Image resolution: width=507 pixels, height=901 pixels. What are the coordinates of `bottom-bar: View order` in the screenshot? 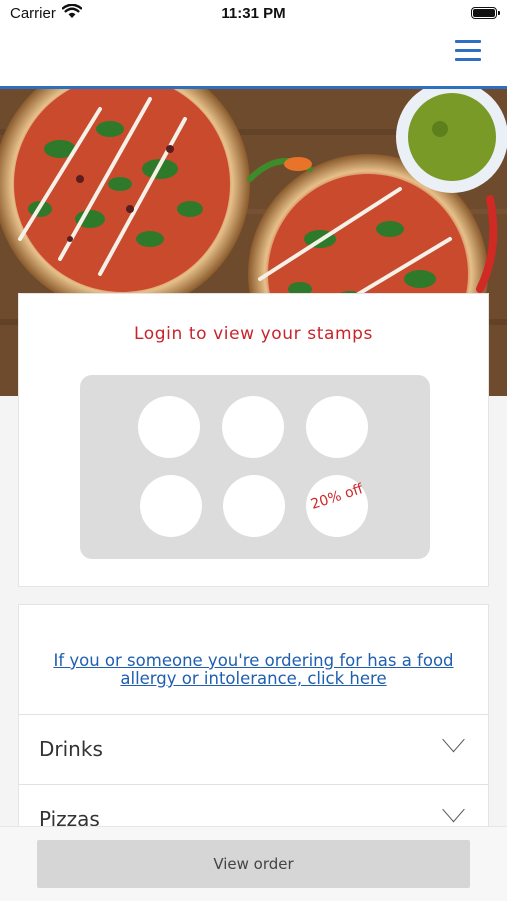 It's located at (253, 863).